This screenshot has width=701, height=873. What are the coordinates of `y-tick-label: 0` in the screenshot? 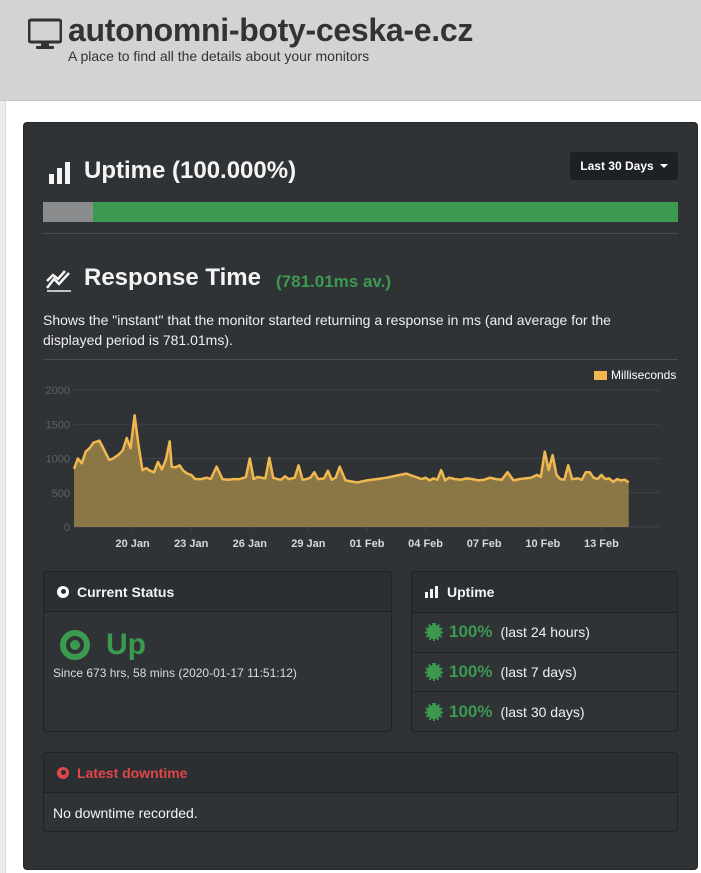 It's located at (67, 528).